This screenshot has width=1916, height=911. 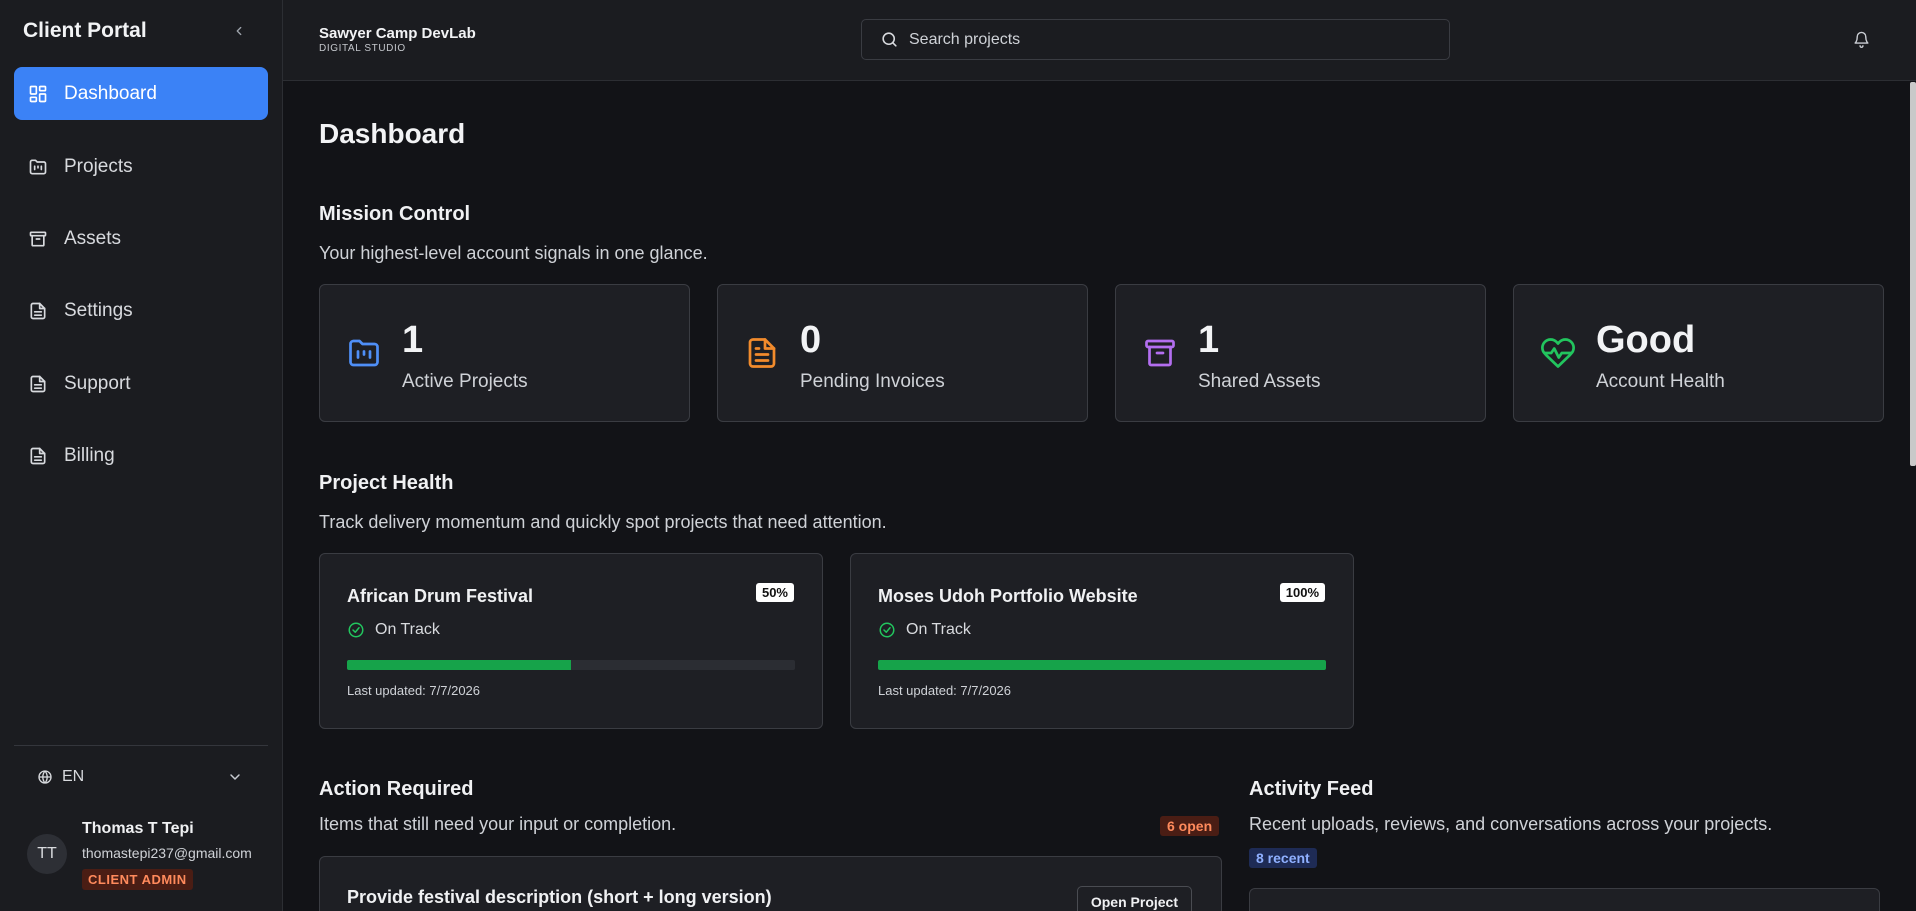 What do you see at coordinates (1311, 789) in the screenshot?
I see `activity-feed-title: Activity Feed` at bounding box center [1311, 789].